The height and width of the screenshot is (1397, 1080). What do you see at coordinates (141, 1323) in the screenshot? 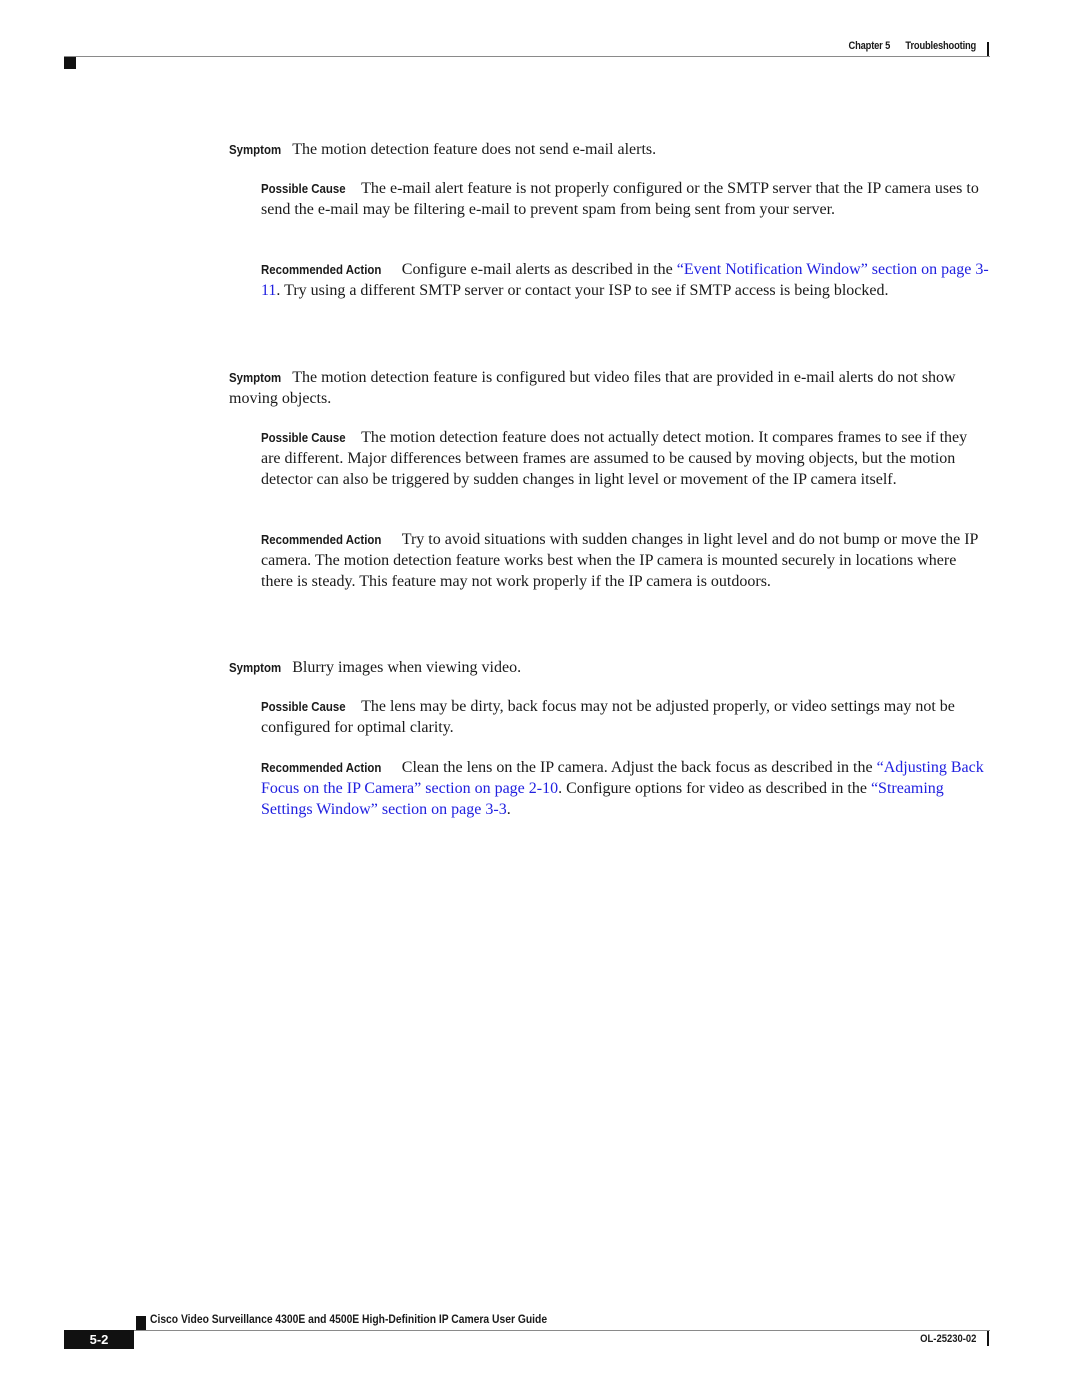
I see `footer-mark` at bounding box center [141, 1323].